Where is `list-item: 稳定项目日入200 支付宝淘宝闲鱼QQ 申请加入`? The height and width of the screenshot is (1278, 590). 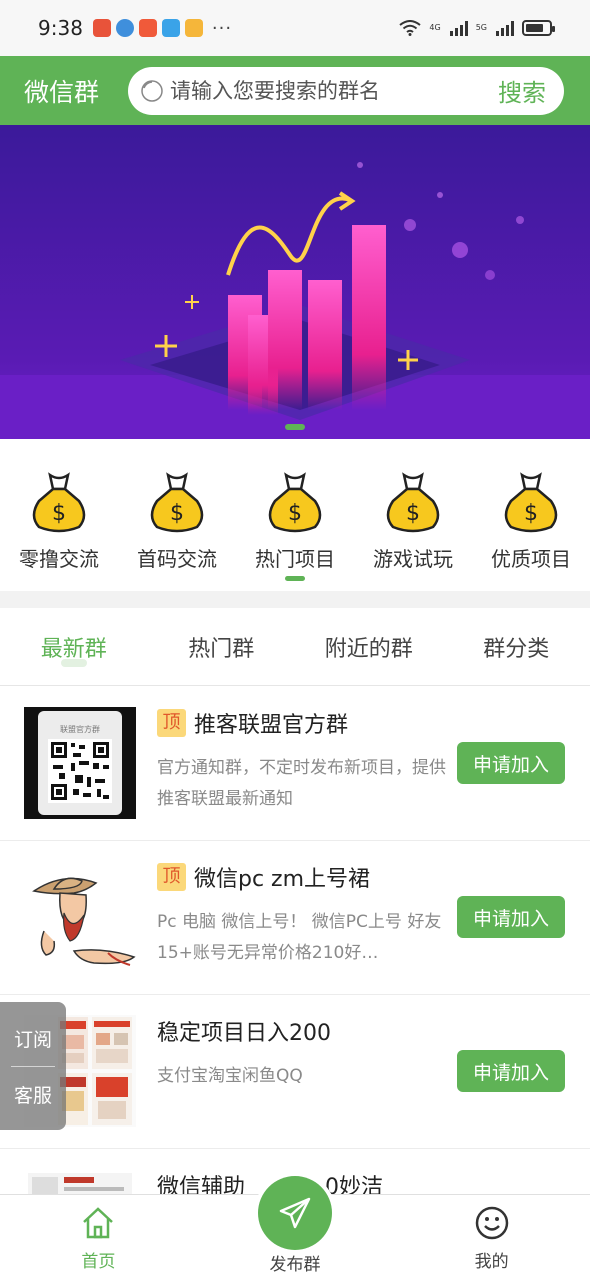
list-item: 稳定项目日入200 支付宝淘宝闲鱼QQ 申请加入 is located at coordinates (295, 1072).